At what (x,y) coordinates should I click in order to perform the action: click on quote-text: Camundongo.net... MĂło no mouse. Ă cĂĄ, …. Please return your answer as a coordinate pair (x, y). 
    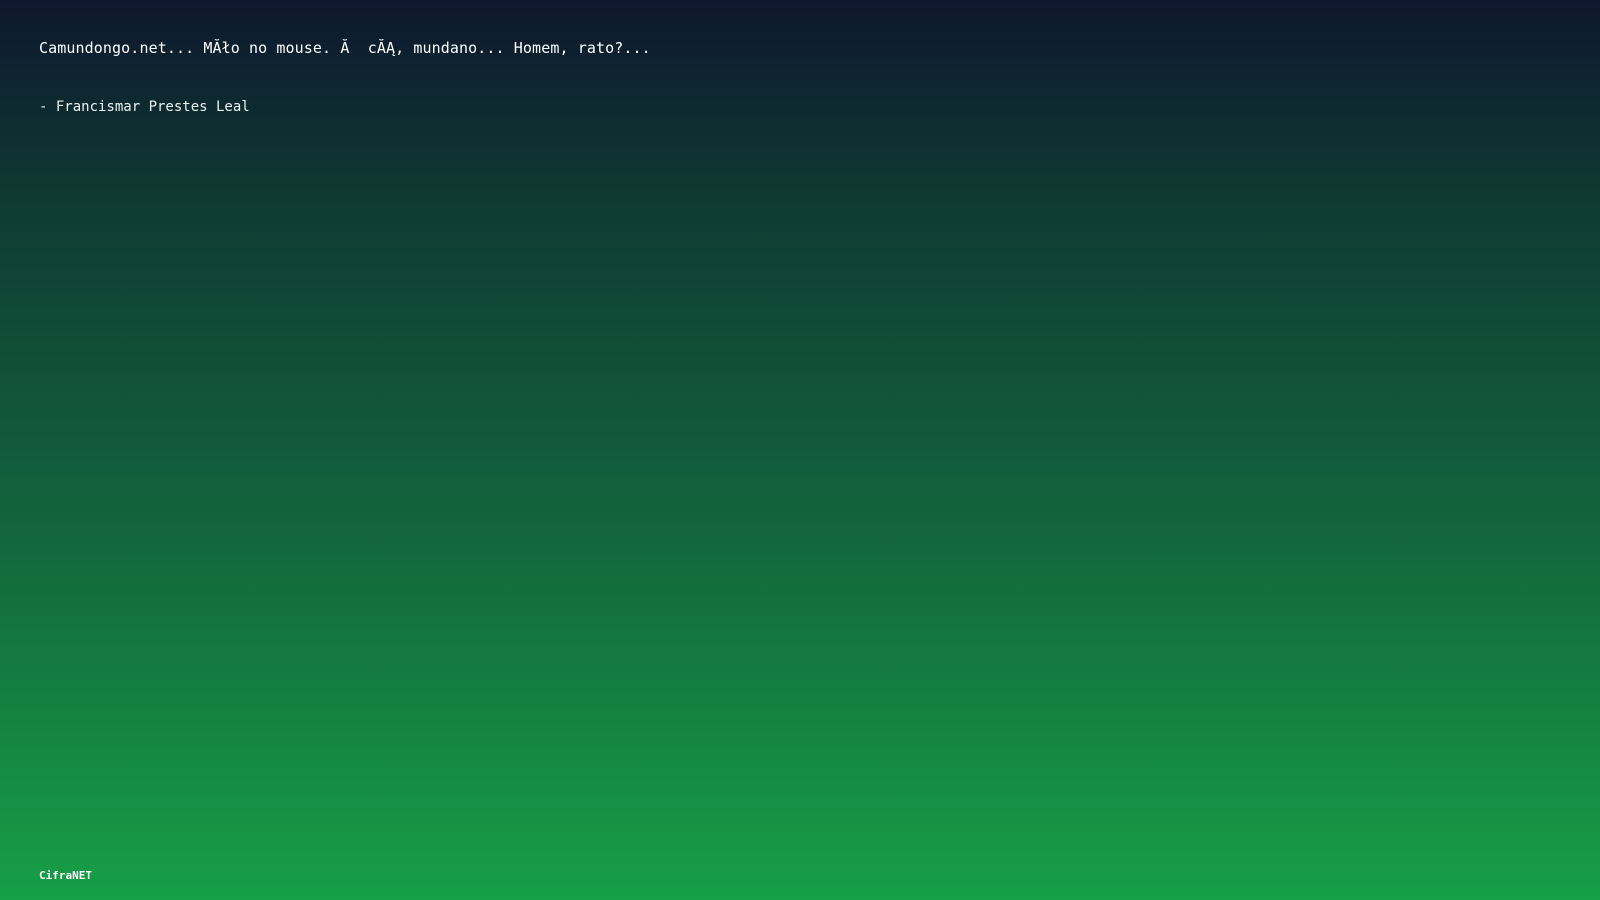
    Looking at the image, I should click on (345, 48).